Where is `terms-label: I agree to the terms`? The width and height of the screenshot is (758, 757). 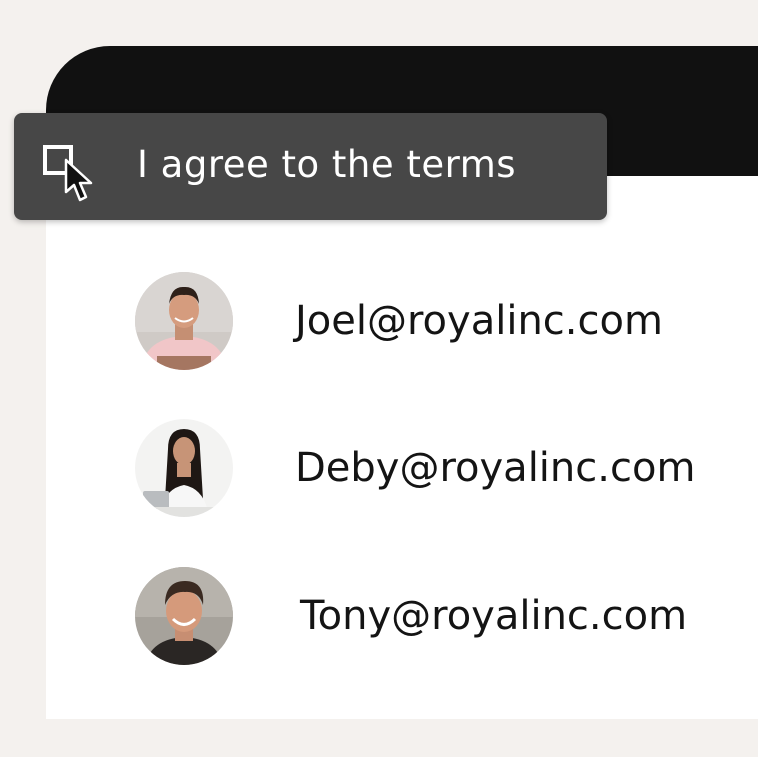
terms-label: I agree to the terms is located at coordinates (326, 165).